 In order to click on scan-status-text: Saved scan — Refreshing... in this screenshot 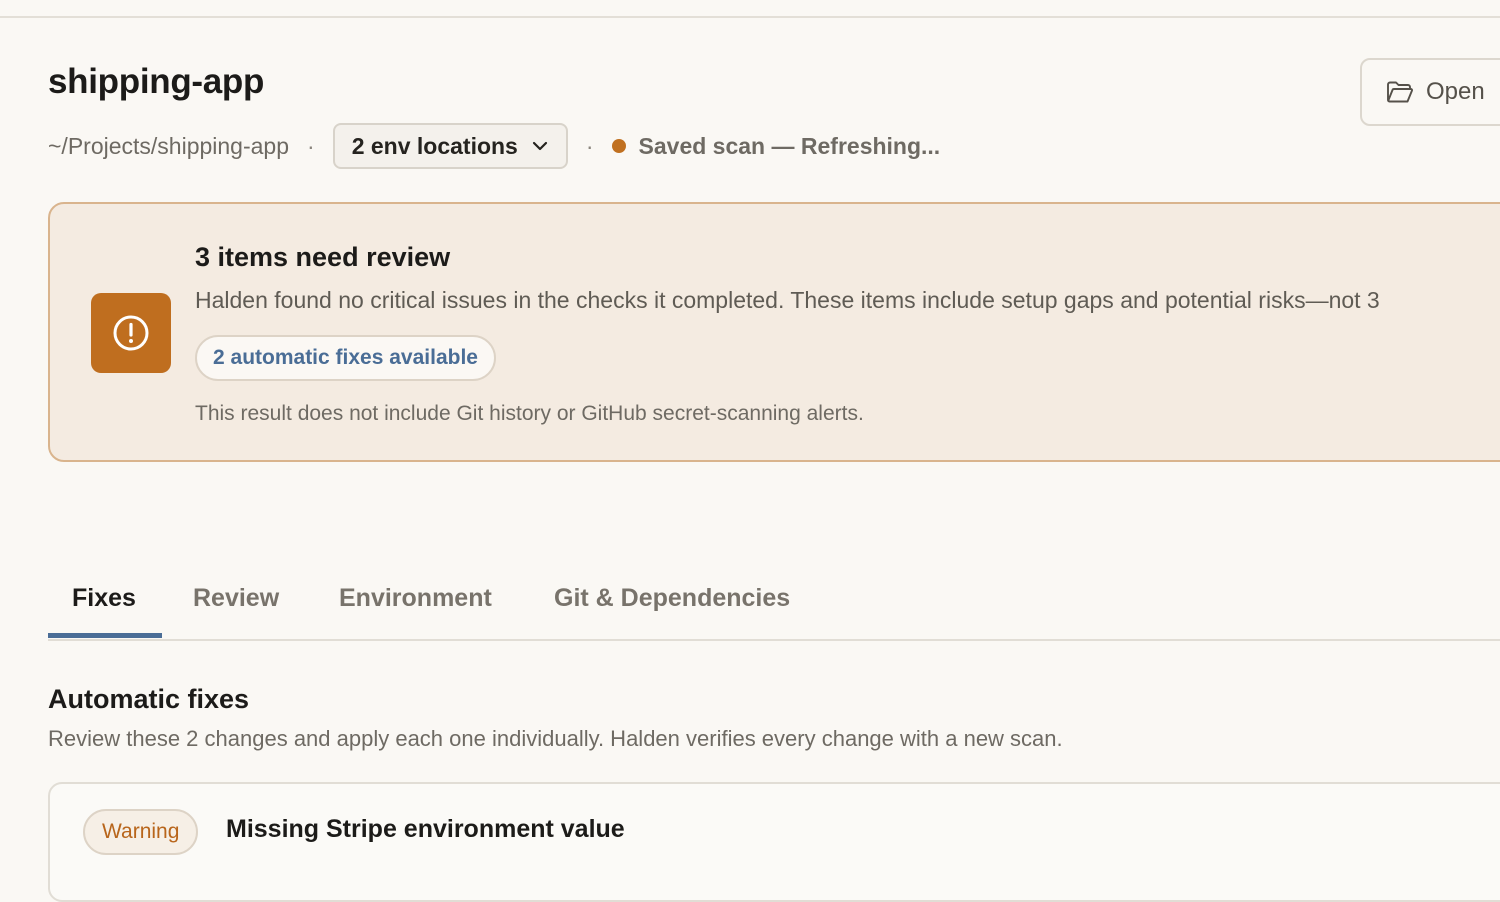, I will do `click(789, 145)`.